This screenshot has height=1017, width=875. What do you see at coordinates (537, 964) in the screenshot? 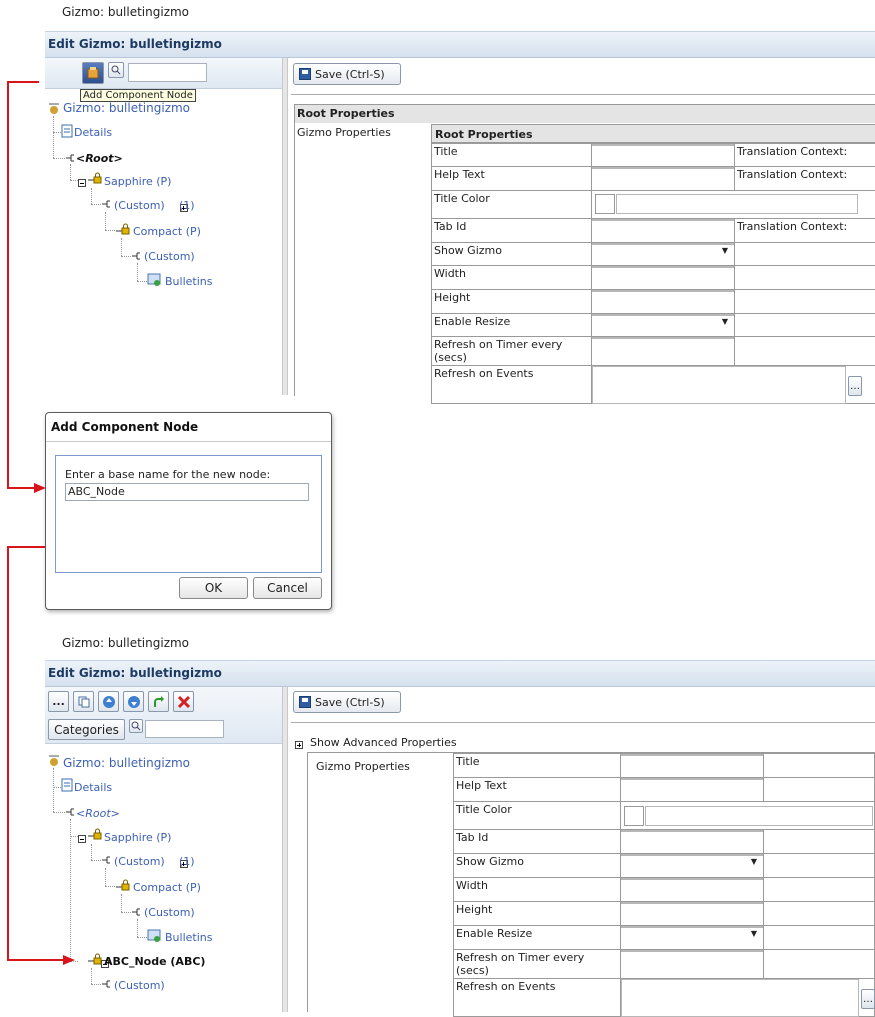
I see `prop-label-refresh-timer: Refresh on Timer every (secs)` at bounding box center [537, 964].